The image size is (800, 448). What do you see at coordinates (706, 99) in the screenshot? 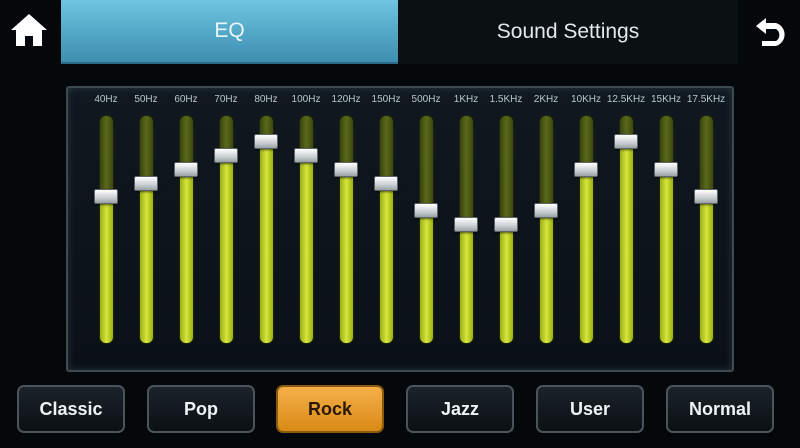
I see `eq-band-label: 17.5KHz` at bounding box center [706, 99].